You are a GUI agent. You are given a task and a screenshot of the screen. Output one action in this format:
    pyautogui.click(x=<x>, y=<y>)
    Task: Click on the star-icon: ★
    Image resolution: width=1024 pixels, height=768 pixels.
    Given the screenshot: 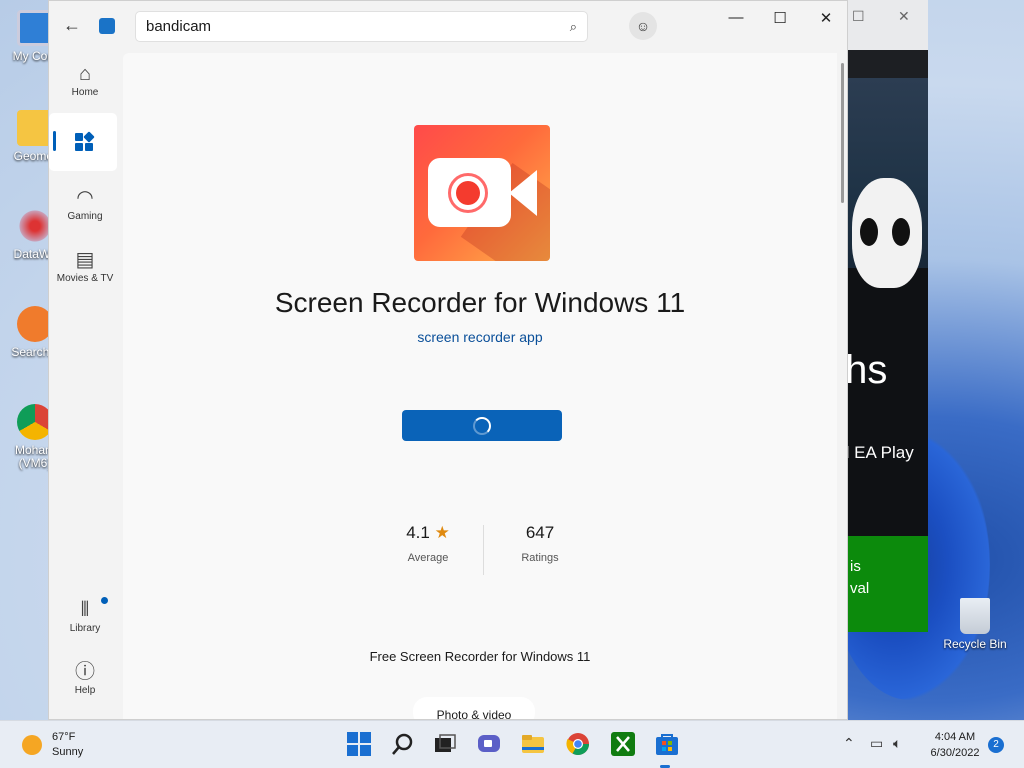 What is the action you would take?
    pyautogui.click(x=442, y=532)
    